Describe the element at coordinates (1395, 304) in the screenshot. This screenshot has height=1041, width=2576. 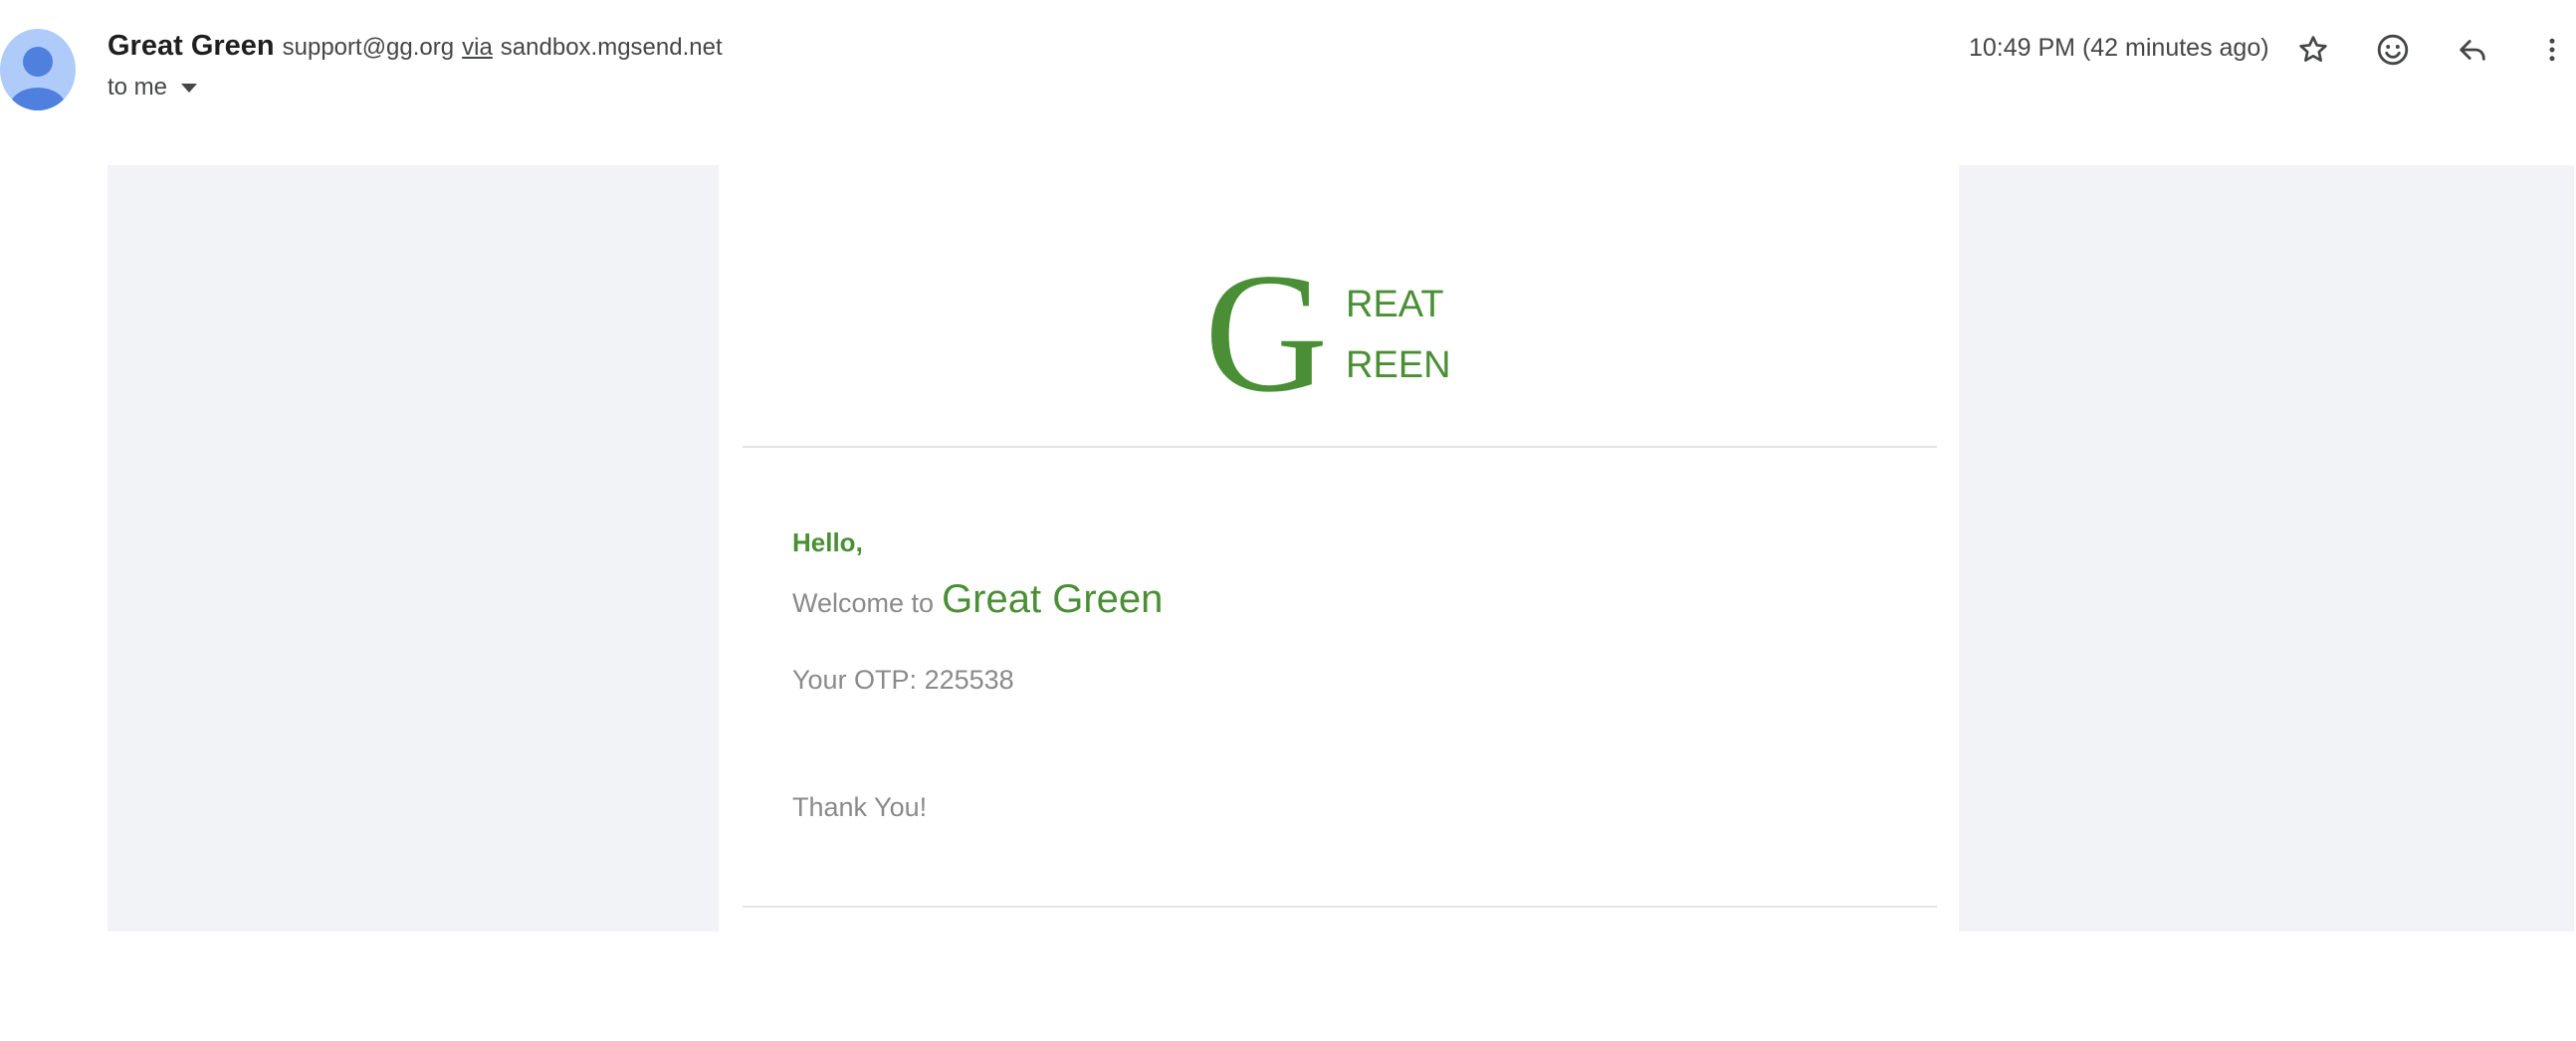
I see `logo-line1: REAT` at that location.